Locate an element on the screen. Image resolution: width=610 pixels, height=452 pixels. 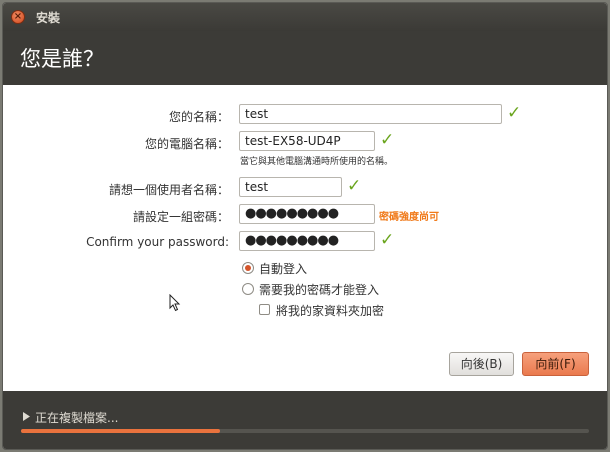
page-header: 您是誰？ is located at coordinates (305, 58).